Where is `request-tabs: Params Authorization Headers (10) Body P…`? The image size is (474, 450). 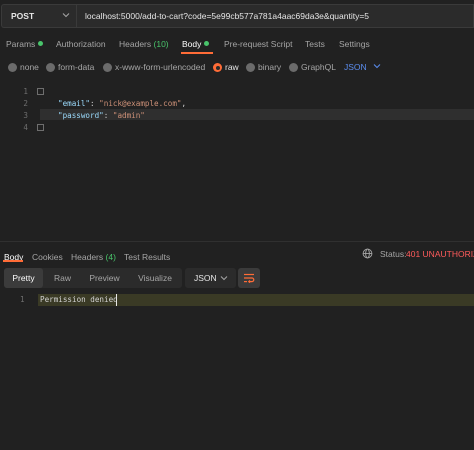 request-tabs: Params Authorization Headers (10) Body P… is located at coordinates (237, 45).